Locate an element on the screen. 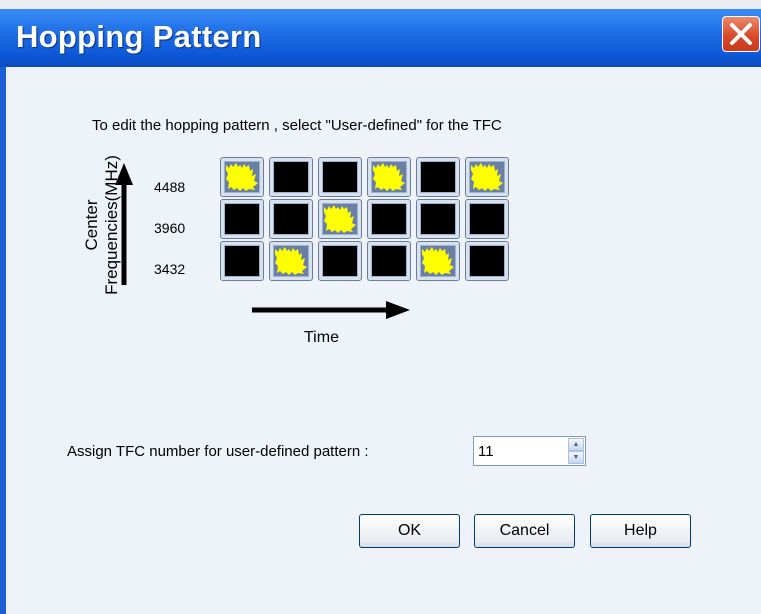 Image resolution: width=761 pixels, height=614 pixels. pattern-cell-3432-slot2 is located at coordinates (291, 261).